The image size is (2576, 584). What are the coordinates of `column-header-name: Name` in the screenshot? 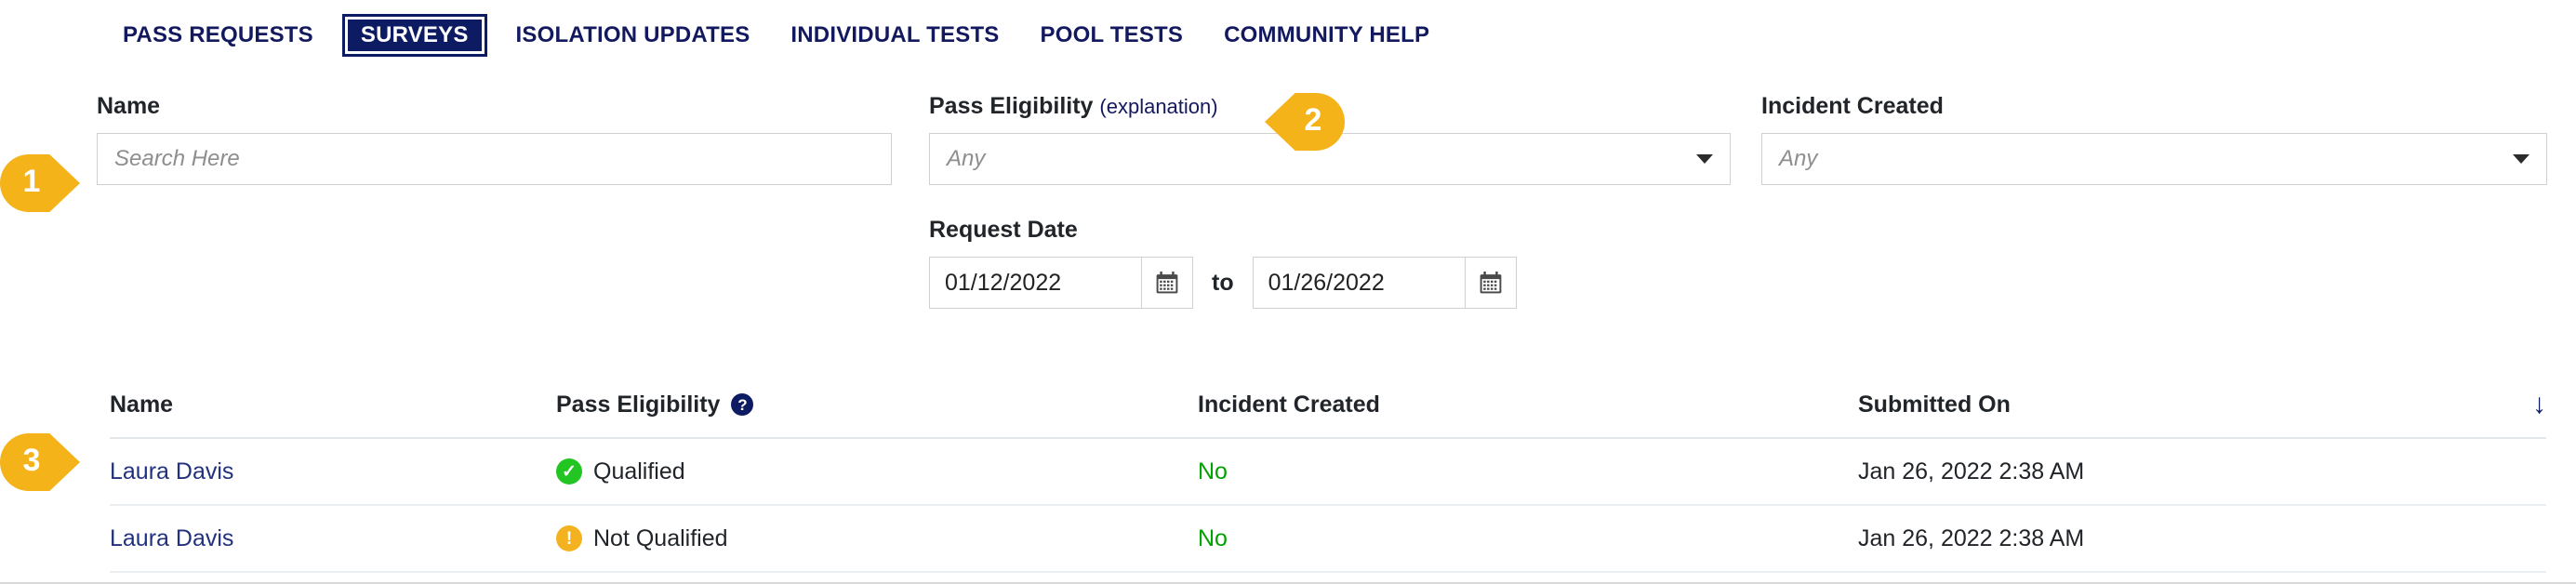 It's located at (333, 405).